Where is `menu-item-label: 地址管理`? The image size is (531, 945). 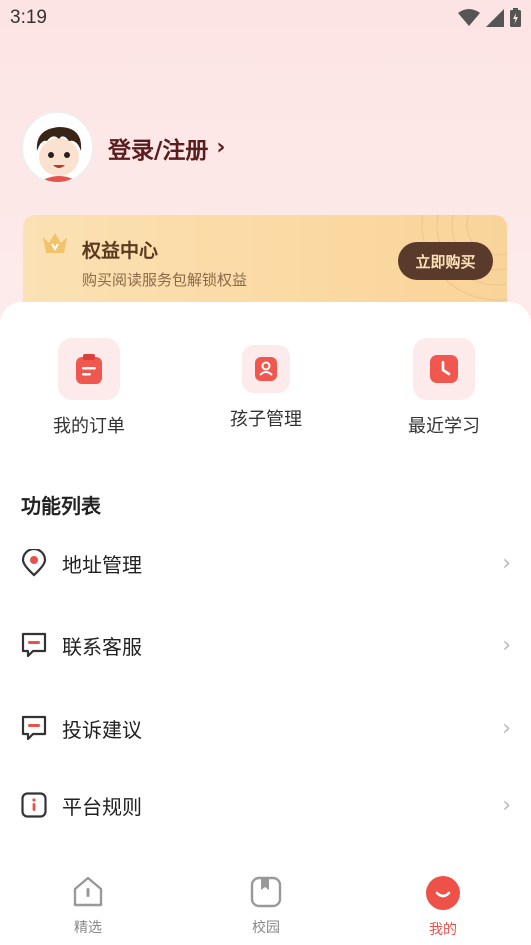
menu-item-label: 地址管理 is located at coordinates (102, 564).